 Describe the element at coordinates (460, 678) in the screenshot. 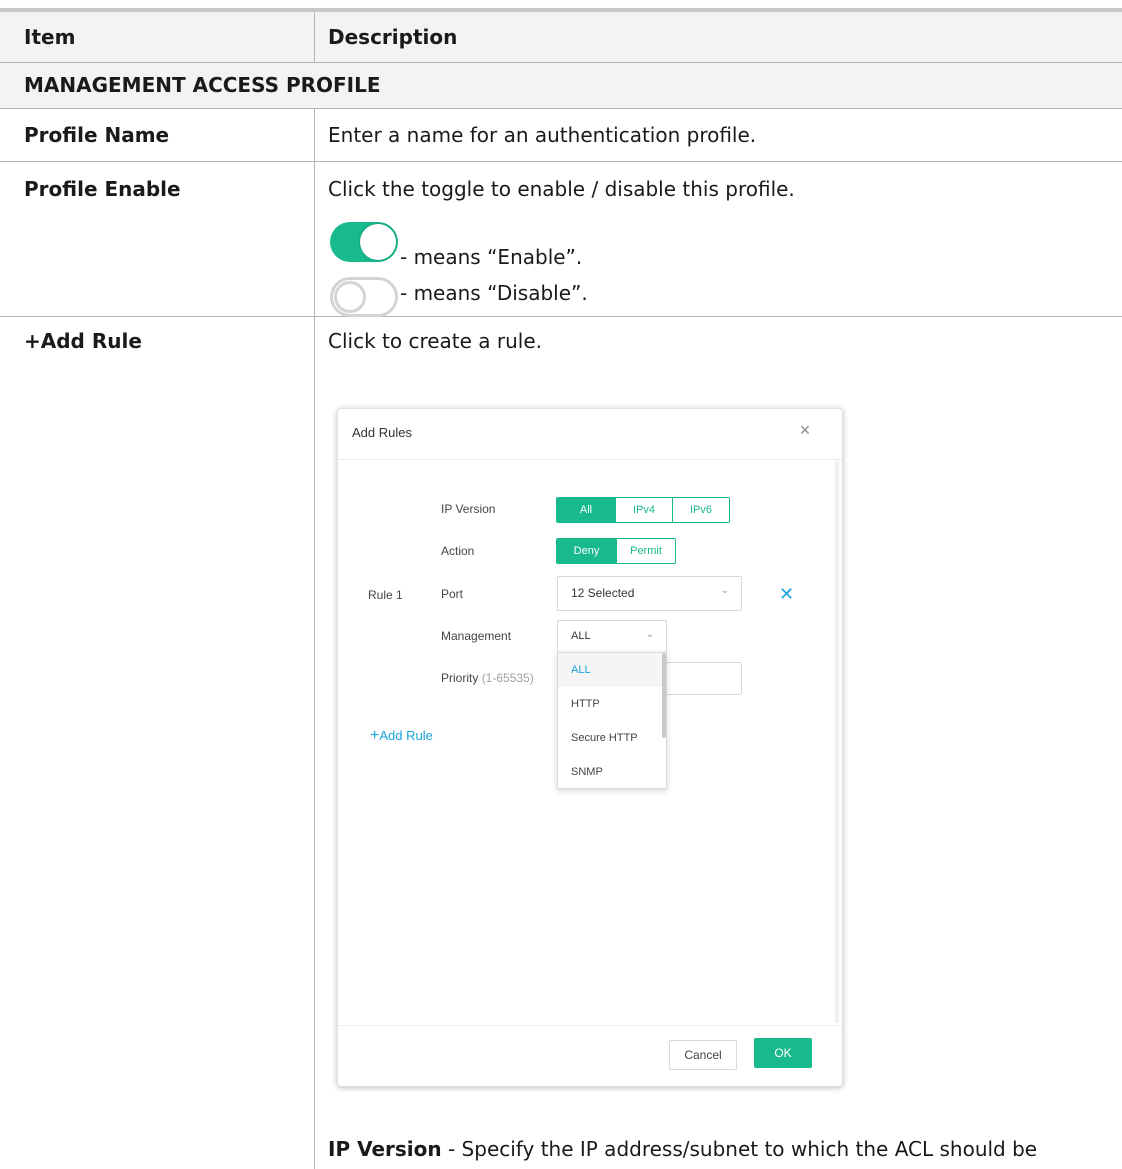

I see `priority-label-text: Priority` at that location.